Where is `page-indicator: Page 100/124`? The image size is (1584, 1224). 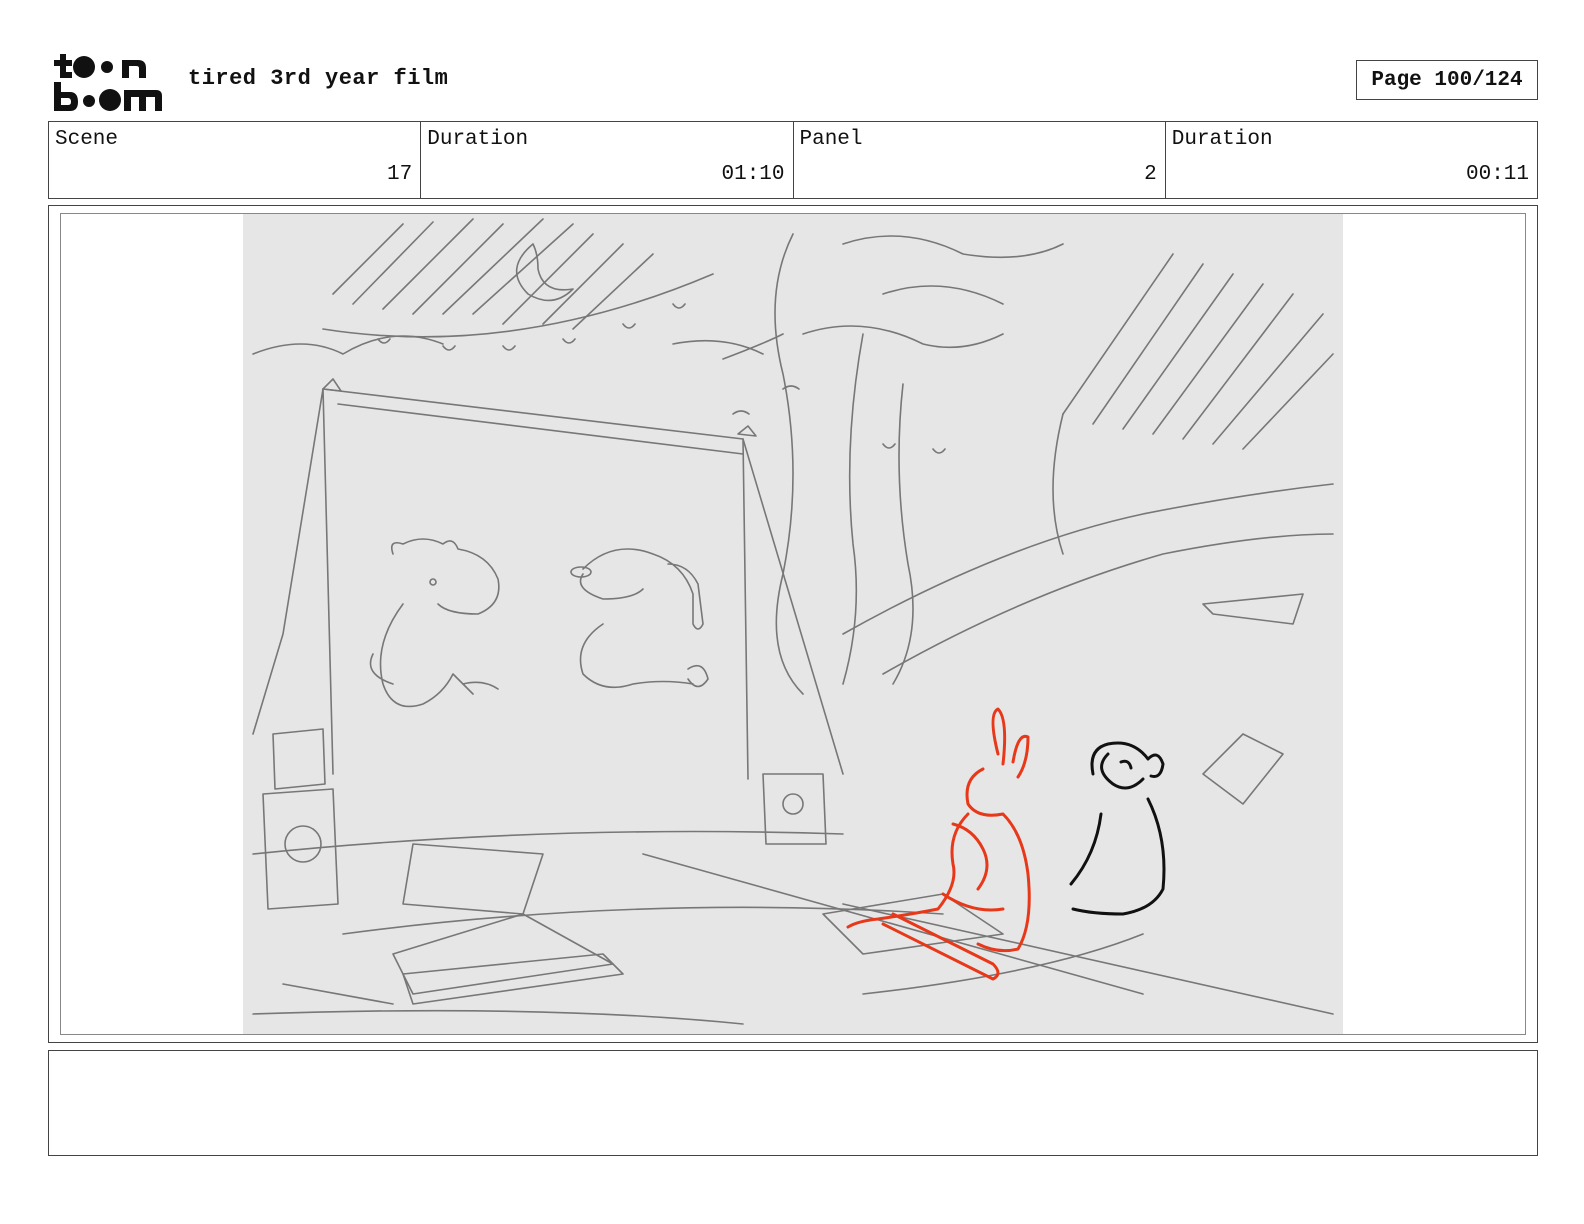
page-indicator: Page 100/124 is located at coordinates (1447, 80).